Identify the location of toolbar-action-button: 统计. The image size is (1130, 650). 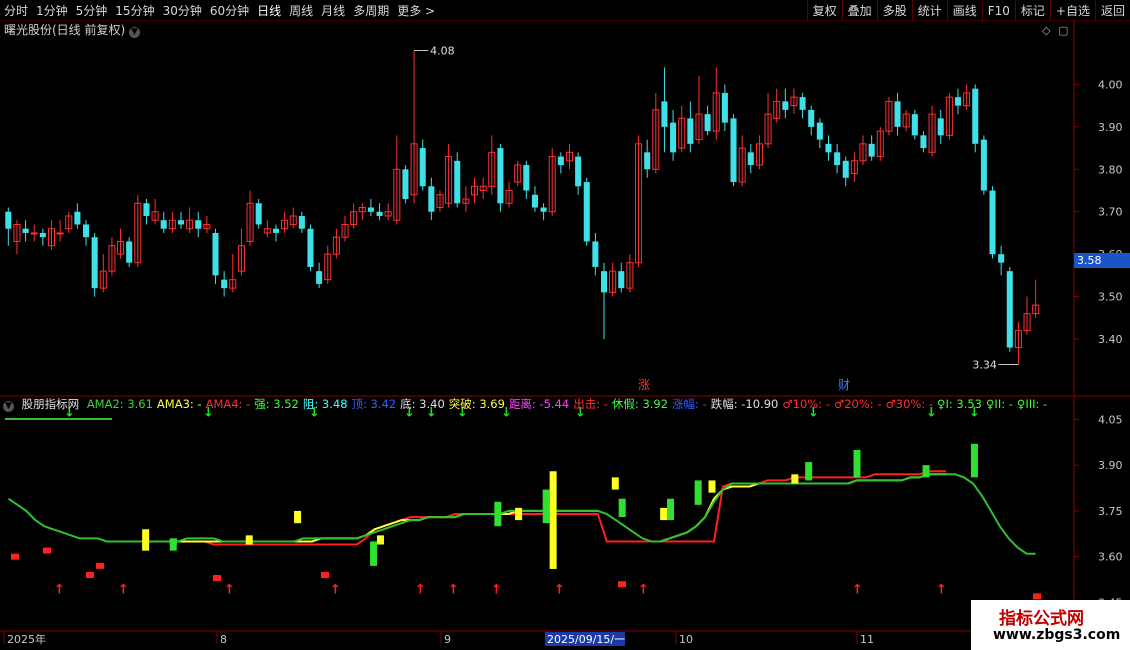
(929, 10).